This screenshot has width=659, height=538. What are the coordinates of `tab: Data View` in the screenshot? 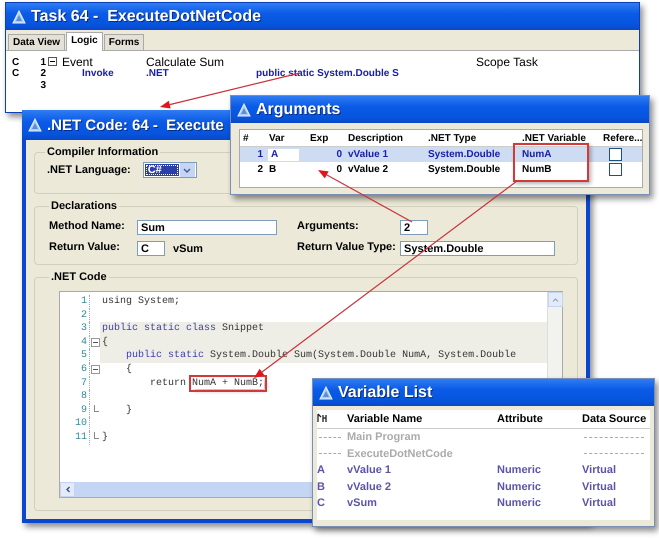 It's located at (37, 42).